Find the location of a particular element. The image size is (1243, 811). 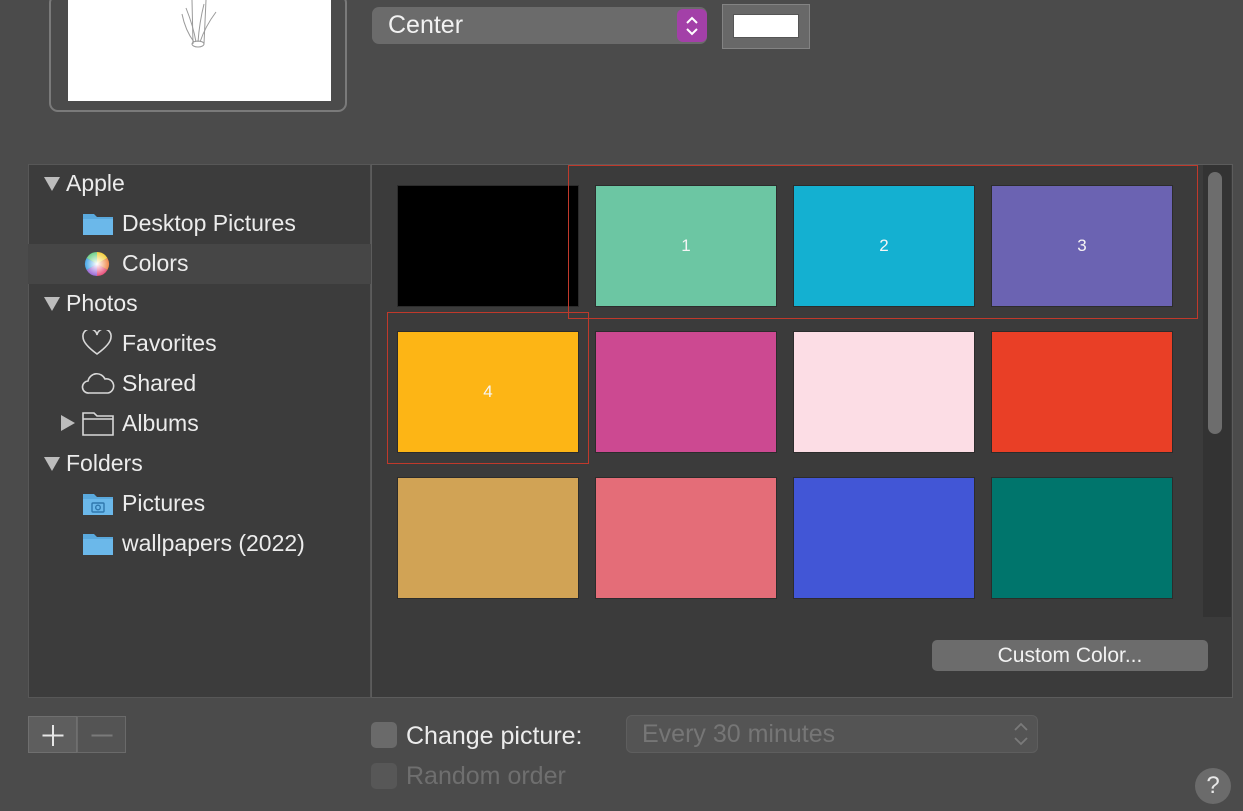

sidebar-group-folders: Folders is located at coordinates (104, 463).